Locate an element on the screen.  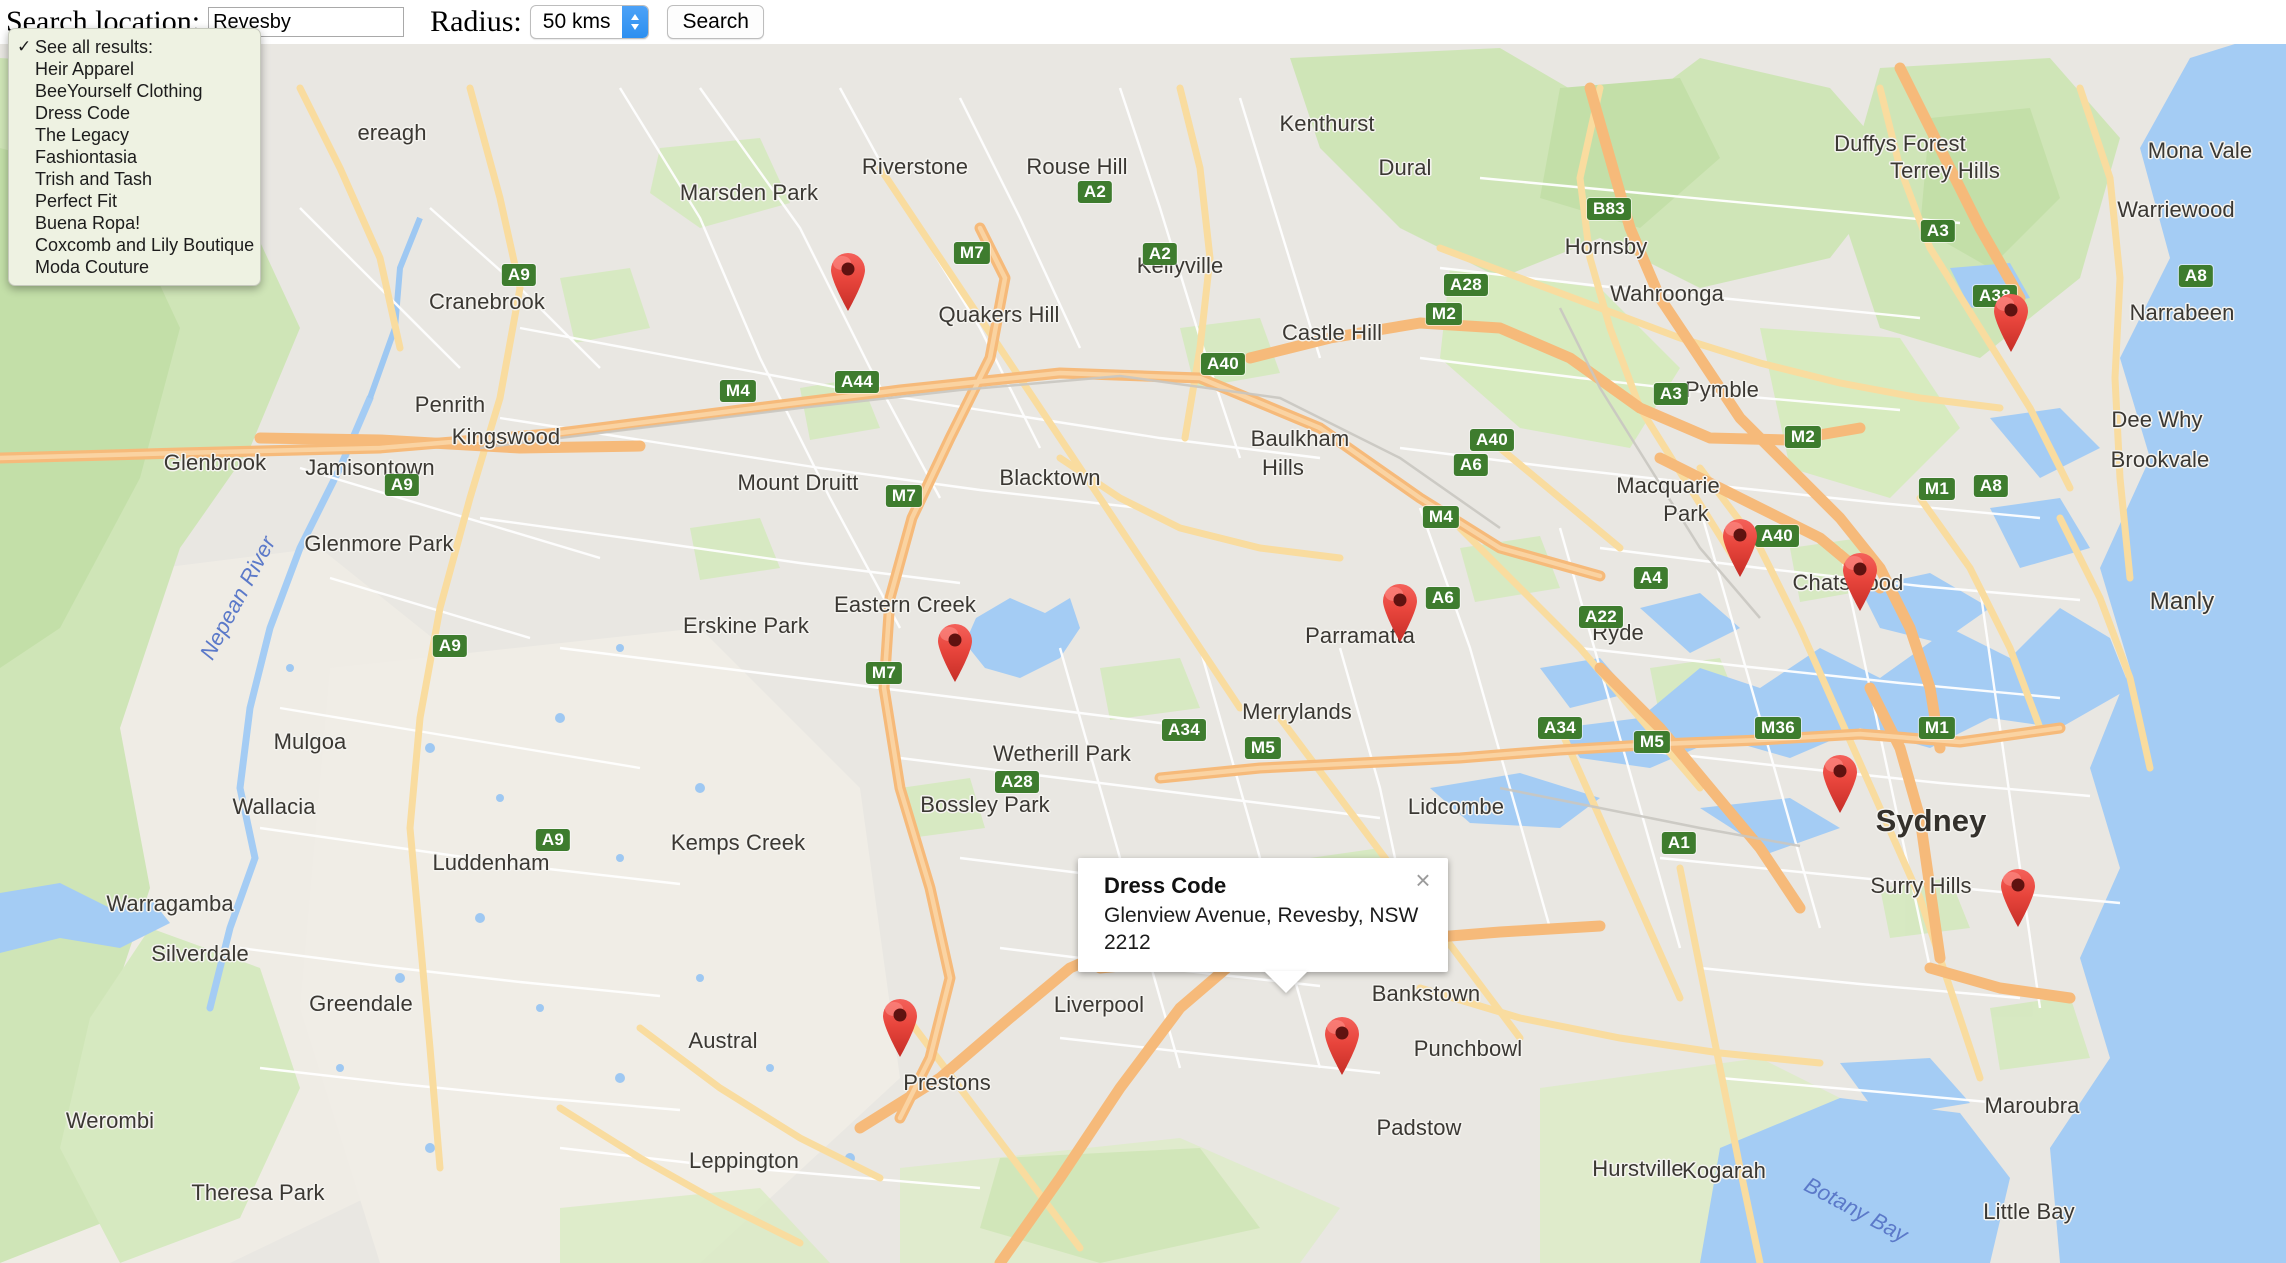
dropdown-item-label: Coxcomb and Lily Boutique is located at coordinates (145, 244).